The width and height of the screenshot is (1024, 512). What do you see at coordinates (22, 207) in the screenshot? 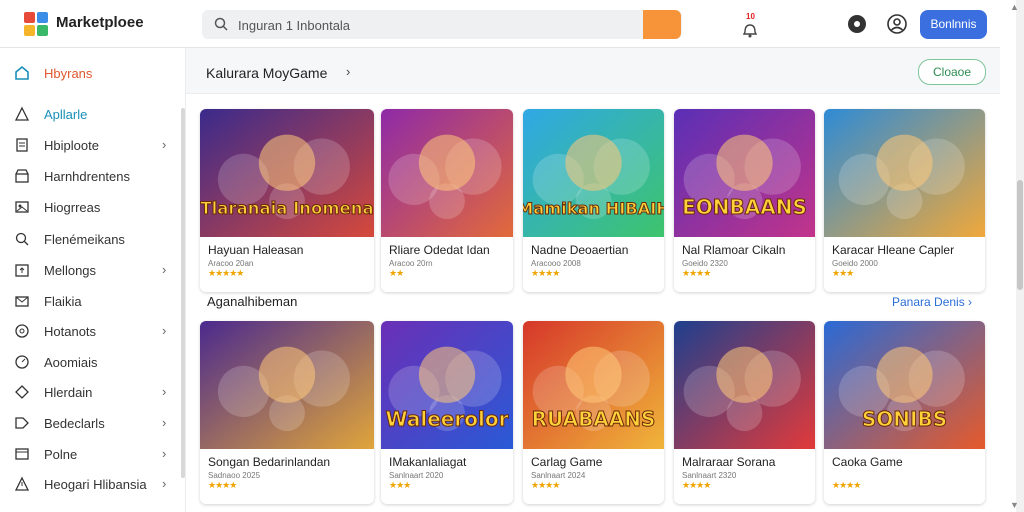
I see `image-icon` at bounding box center [22, 207].